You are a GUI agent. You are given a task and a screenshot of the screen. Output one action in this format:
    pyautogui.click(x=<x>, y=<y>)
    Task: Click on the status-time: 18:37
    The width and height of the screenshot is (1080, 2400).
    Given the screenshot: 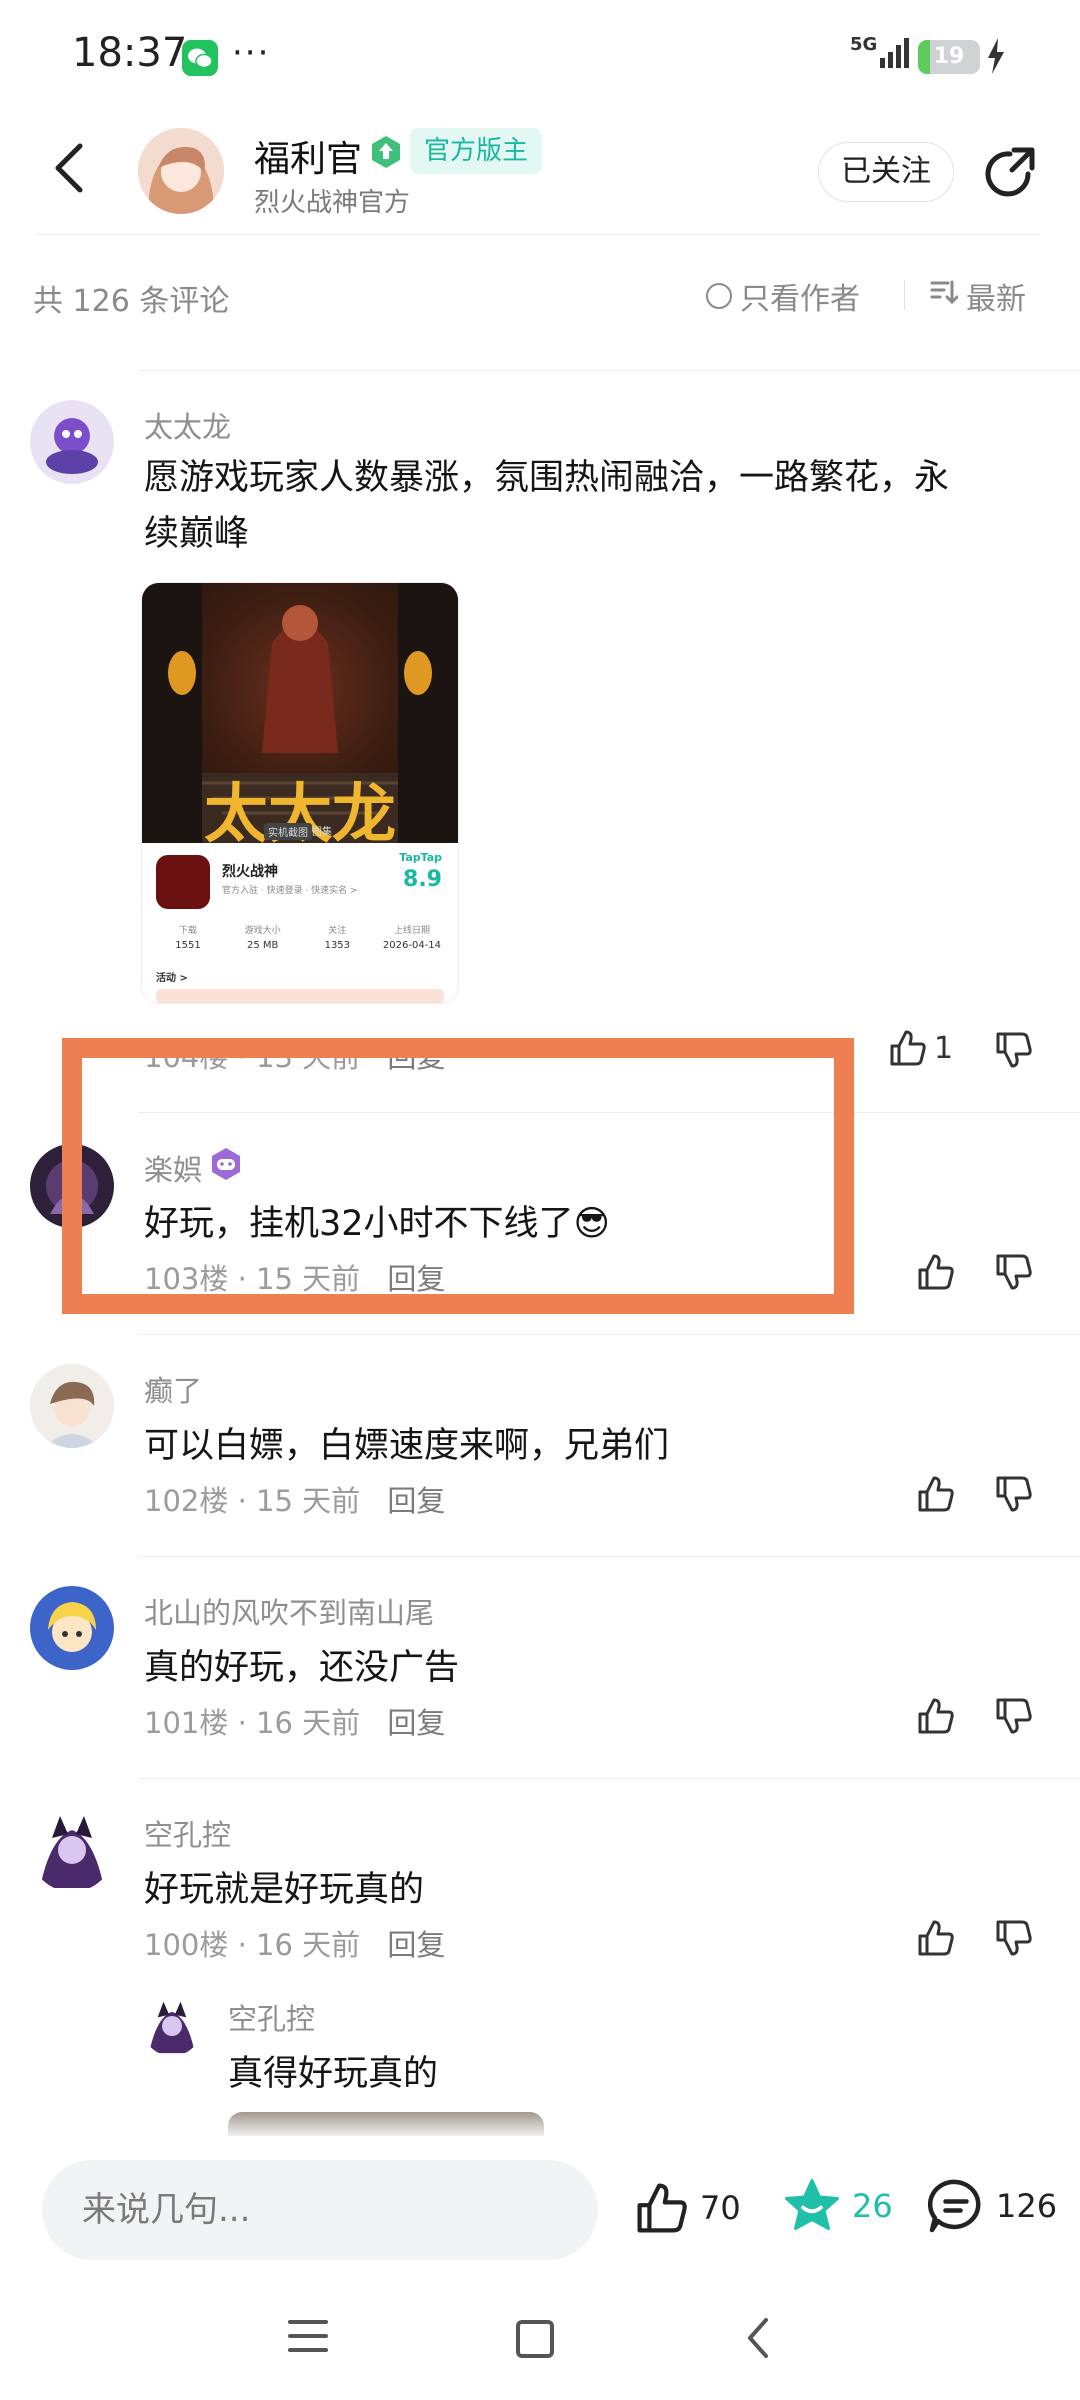 What is the action you would take?
    pyautogui.click(x=130, y=53)
    